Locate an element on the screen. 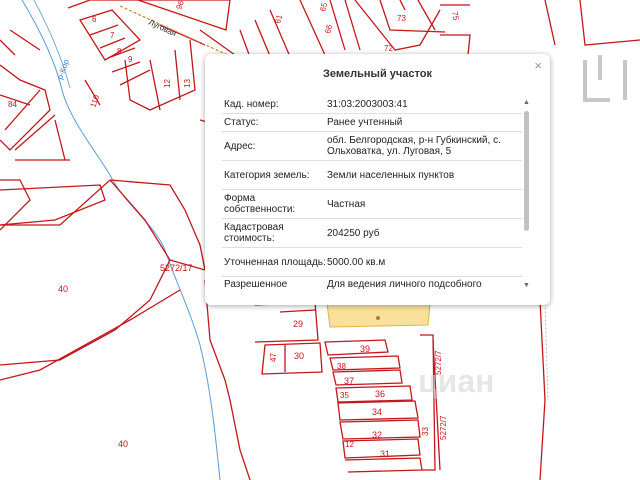 The image size is (640, 480). chevron-down-icon: ▼ is located at coordinates (526, 285).